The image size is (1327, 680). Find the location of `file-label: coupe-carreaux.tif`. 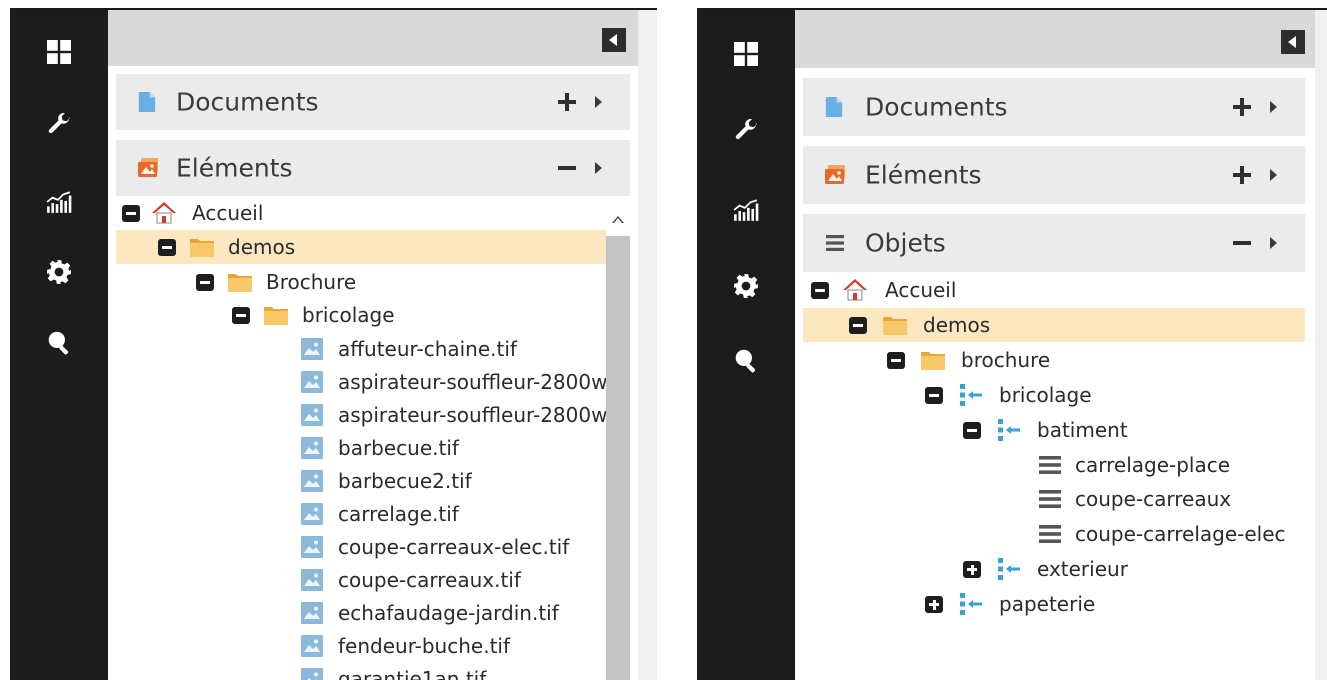

file-label: coupe-carreaux.tif is located at coordinates (429, 580).